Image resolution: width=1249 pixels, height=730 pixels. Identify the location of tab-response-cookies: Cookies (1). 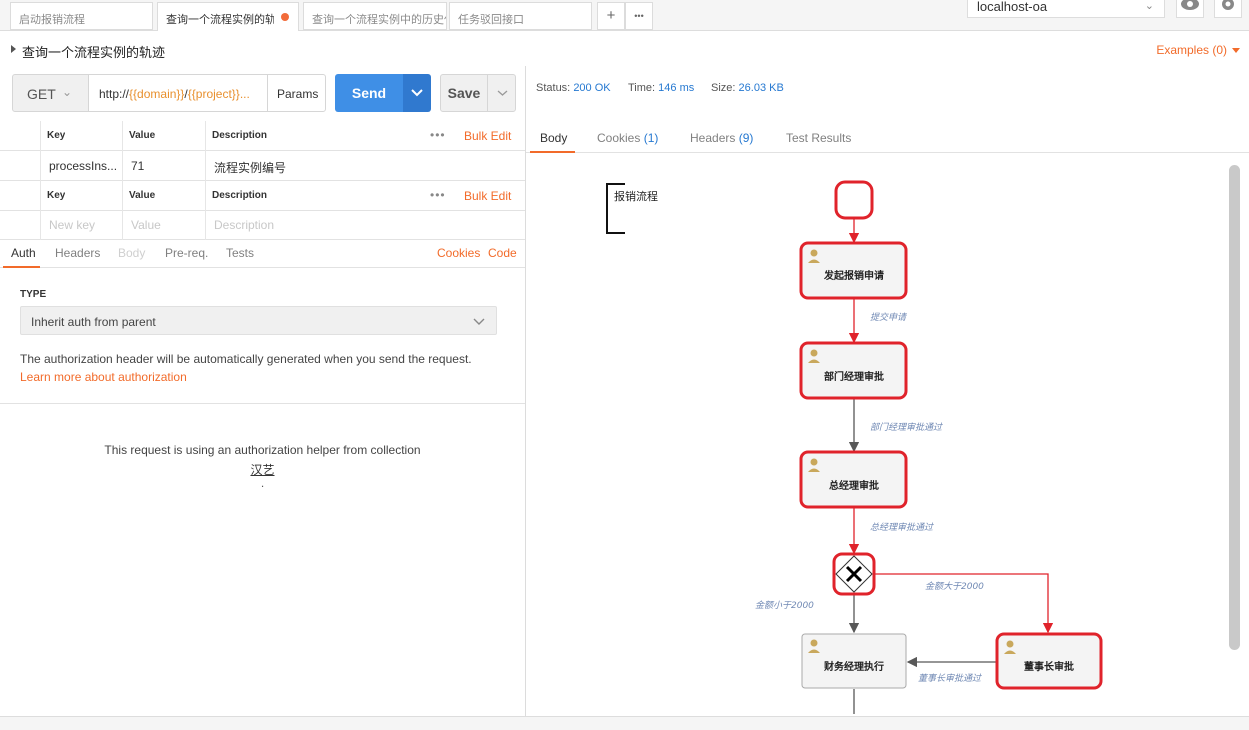
(627, 138).